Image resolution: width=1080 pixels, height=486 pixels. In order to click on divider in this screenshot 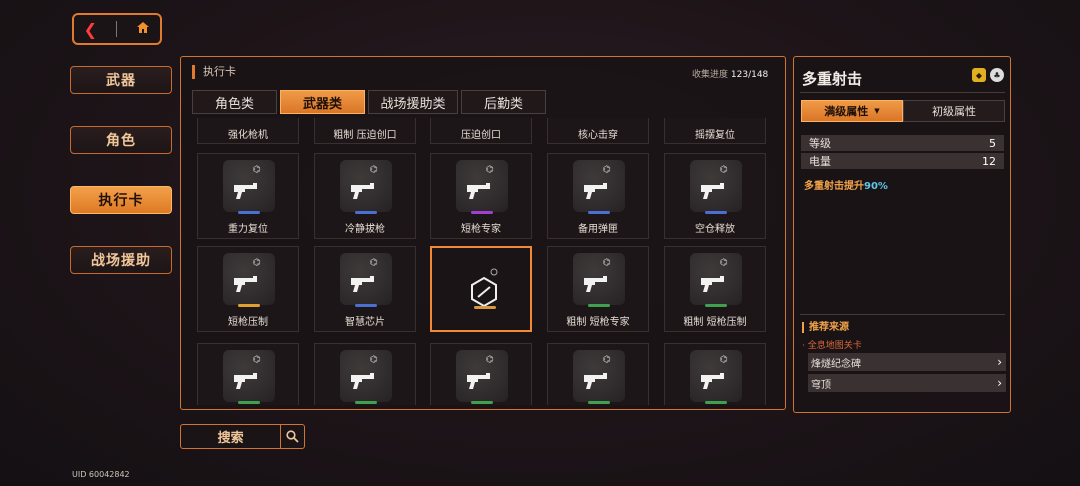, I will do `click(902, 92)`.